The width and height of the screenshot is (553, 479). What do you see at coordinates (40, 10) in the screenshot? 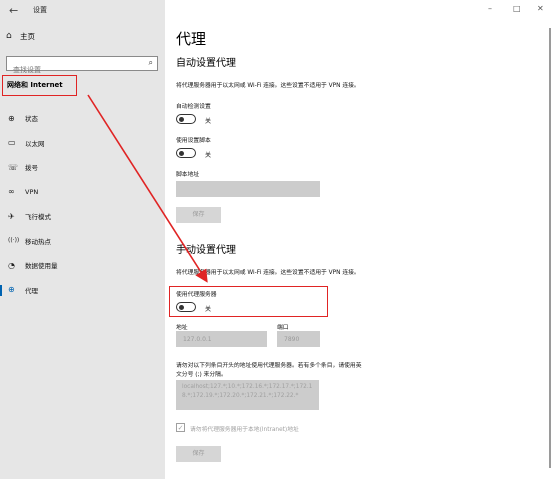
I see `app-title: 设置` at bounding box center [40, 10].